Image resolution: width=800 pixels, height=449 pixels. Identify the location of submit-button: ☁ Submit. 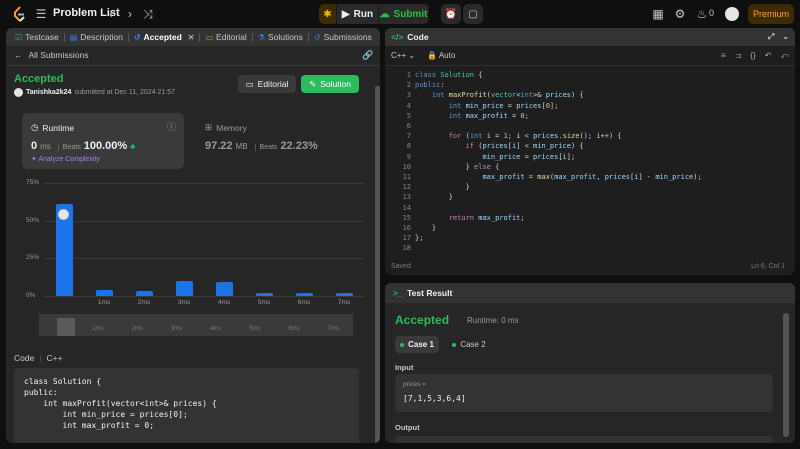
(404, 14).